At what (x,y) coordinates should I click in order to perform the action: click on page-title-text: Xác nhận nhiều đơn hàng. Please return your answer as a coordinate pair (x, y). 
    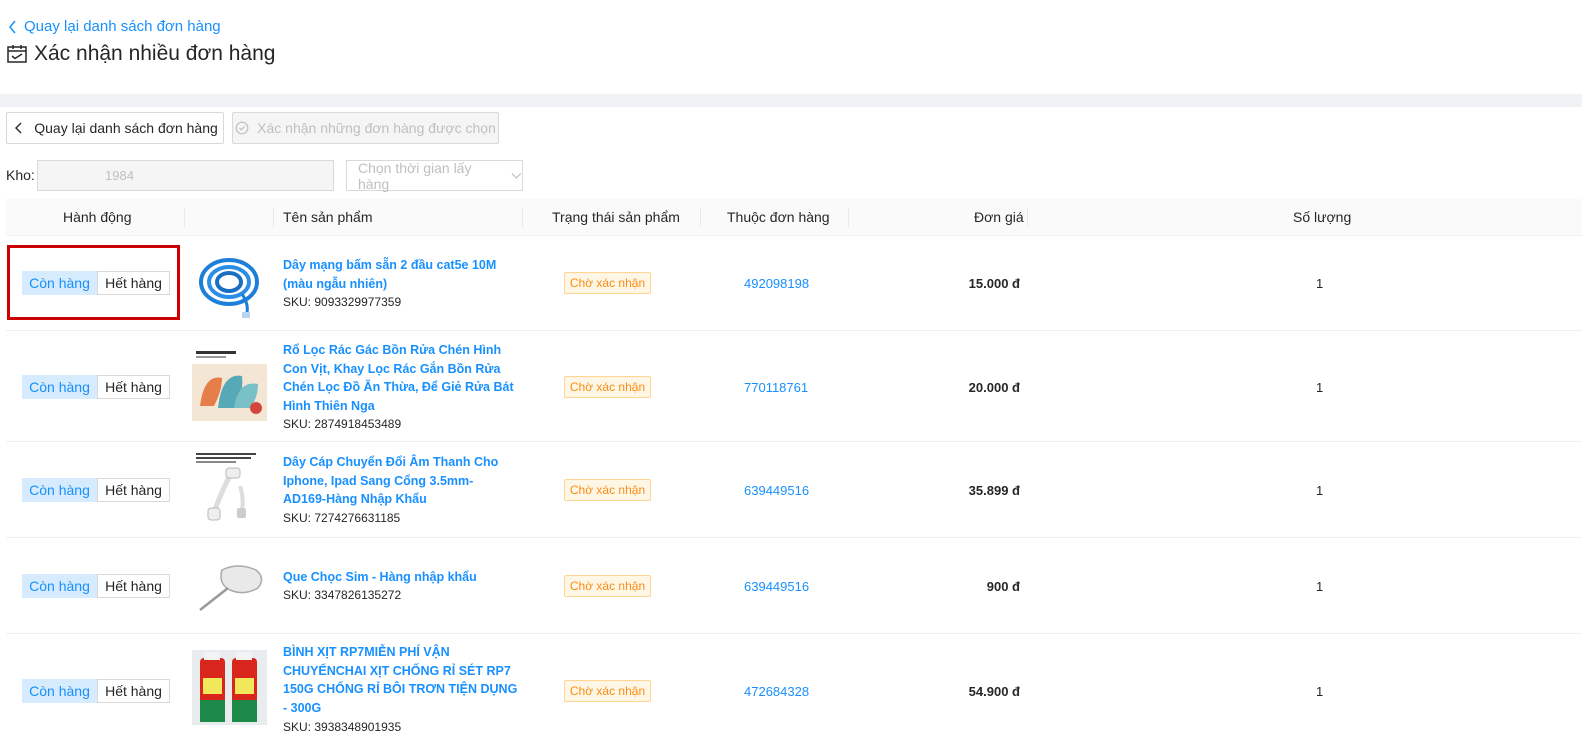
    Looking at the image, I should click on (155, 53).